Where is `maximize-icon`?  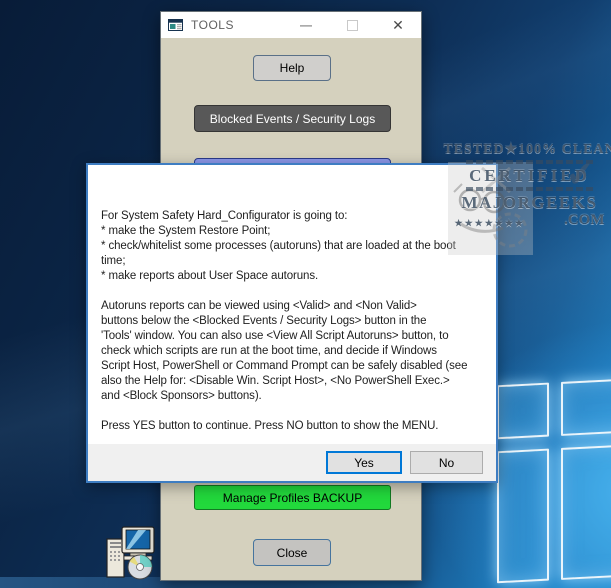
maximize-icon is located at coordinates (352, 25).